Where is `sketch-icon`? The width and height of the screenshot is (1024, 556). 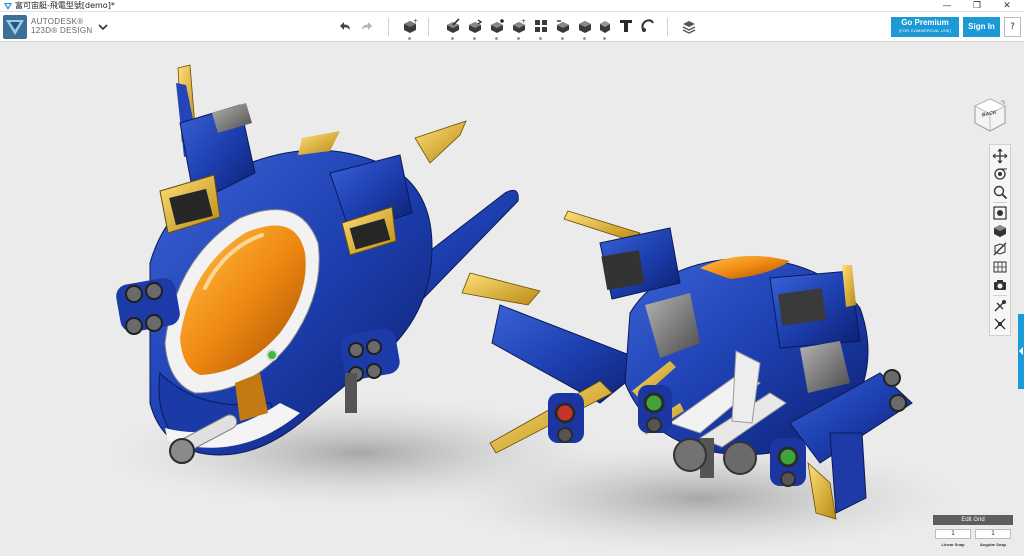 sketch-icon is located at coordinates (453, 25).